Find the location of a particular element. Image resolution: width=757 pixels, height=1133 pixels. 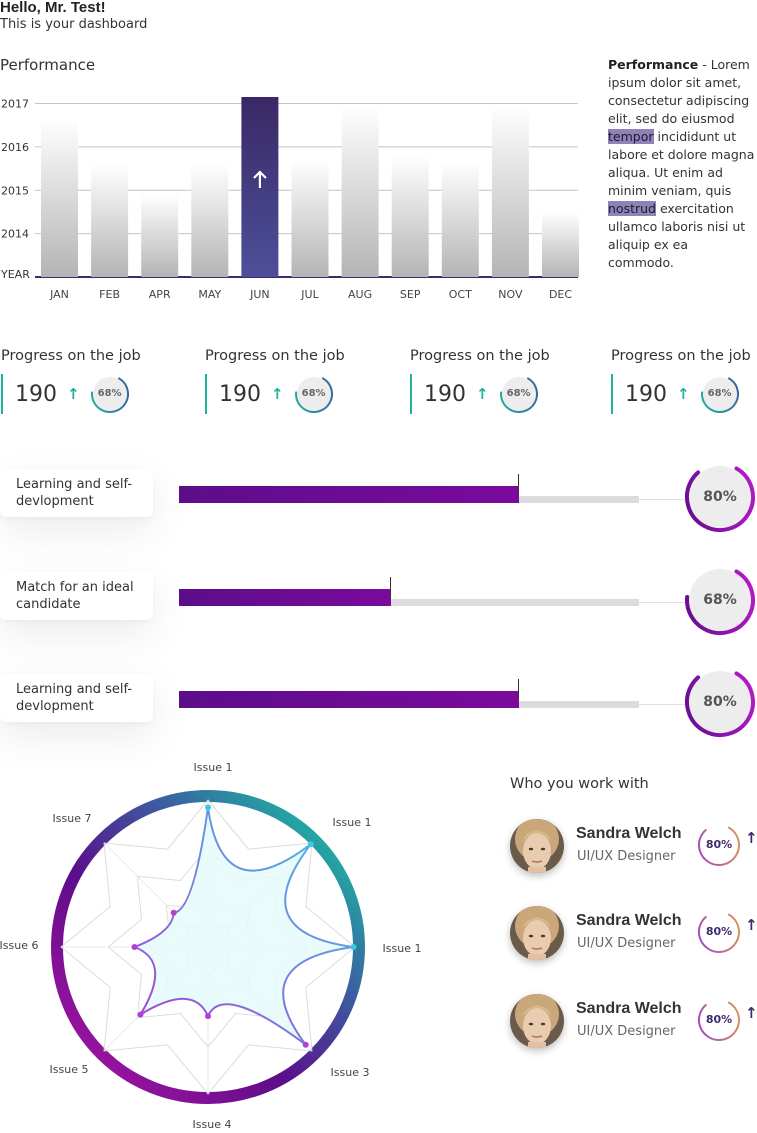

progress-row: Match for an ideal candidate 68% is located at coordinates (378, 600).